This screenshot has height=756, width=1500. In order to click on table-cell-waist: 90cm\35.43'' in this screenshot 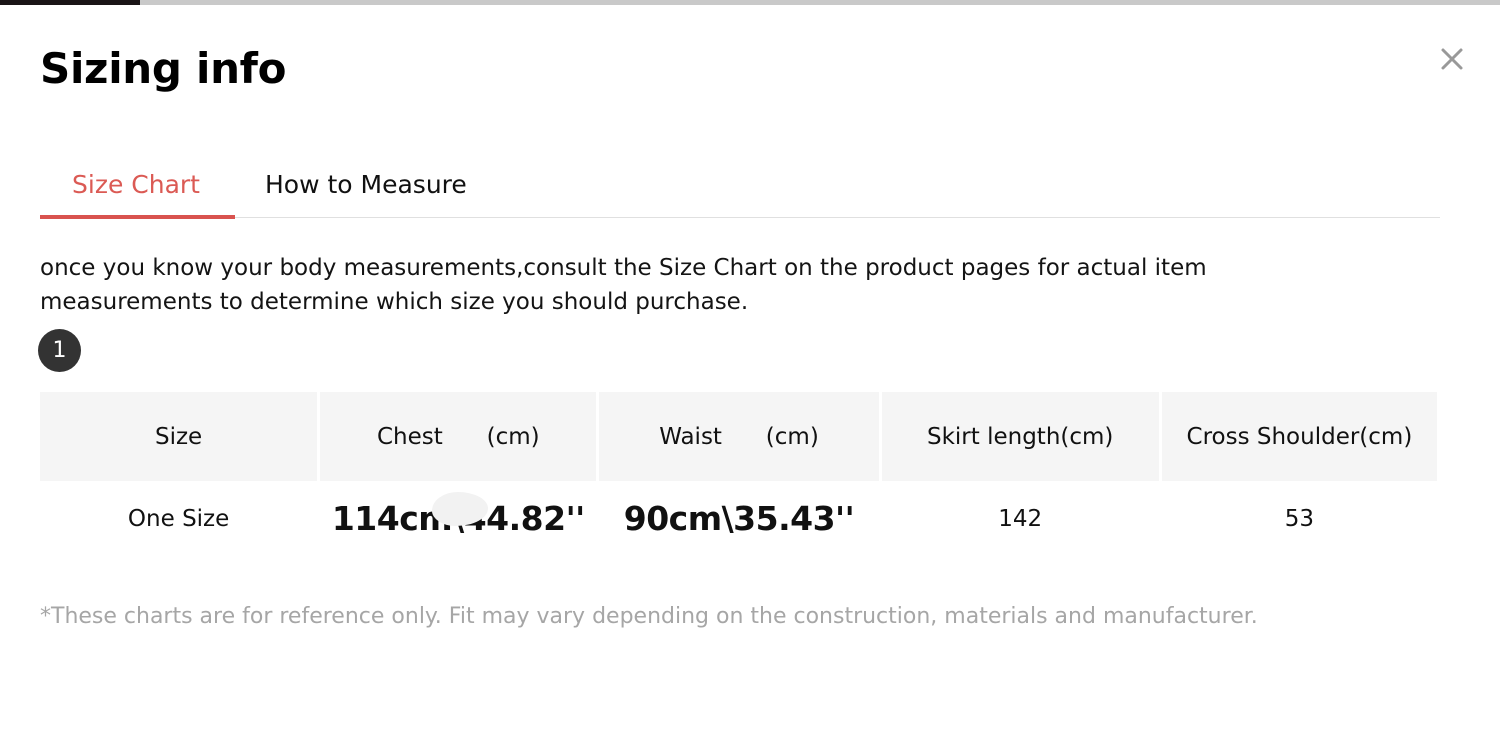, I will do `click(739, 518)`.